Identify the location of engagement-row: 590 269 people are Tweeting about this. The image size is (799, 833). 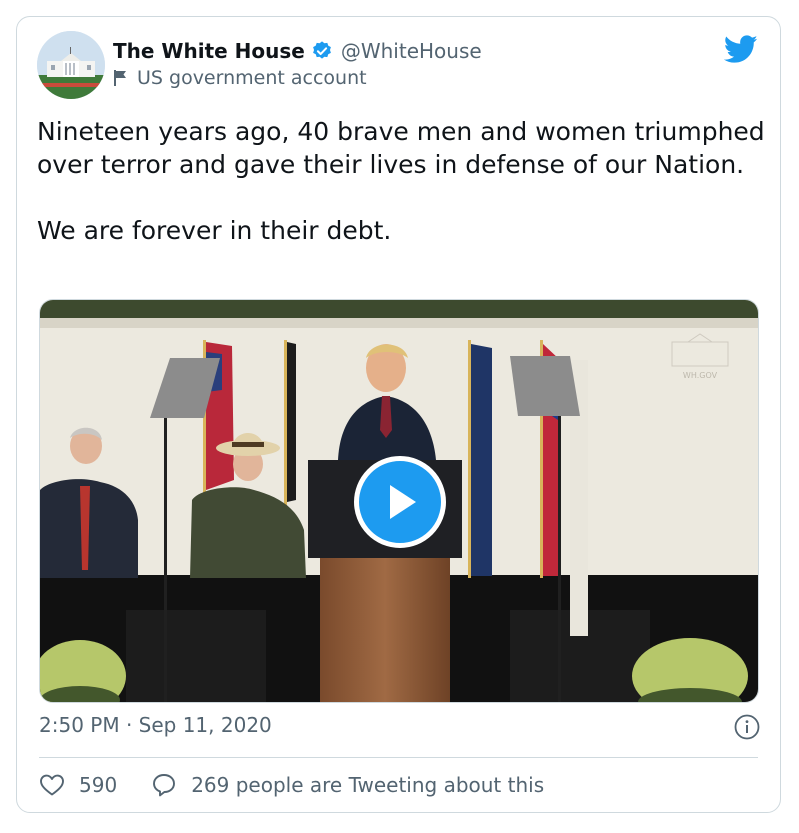
(291, 785).